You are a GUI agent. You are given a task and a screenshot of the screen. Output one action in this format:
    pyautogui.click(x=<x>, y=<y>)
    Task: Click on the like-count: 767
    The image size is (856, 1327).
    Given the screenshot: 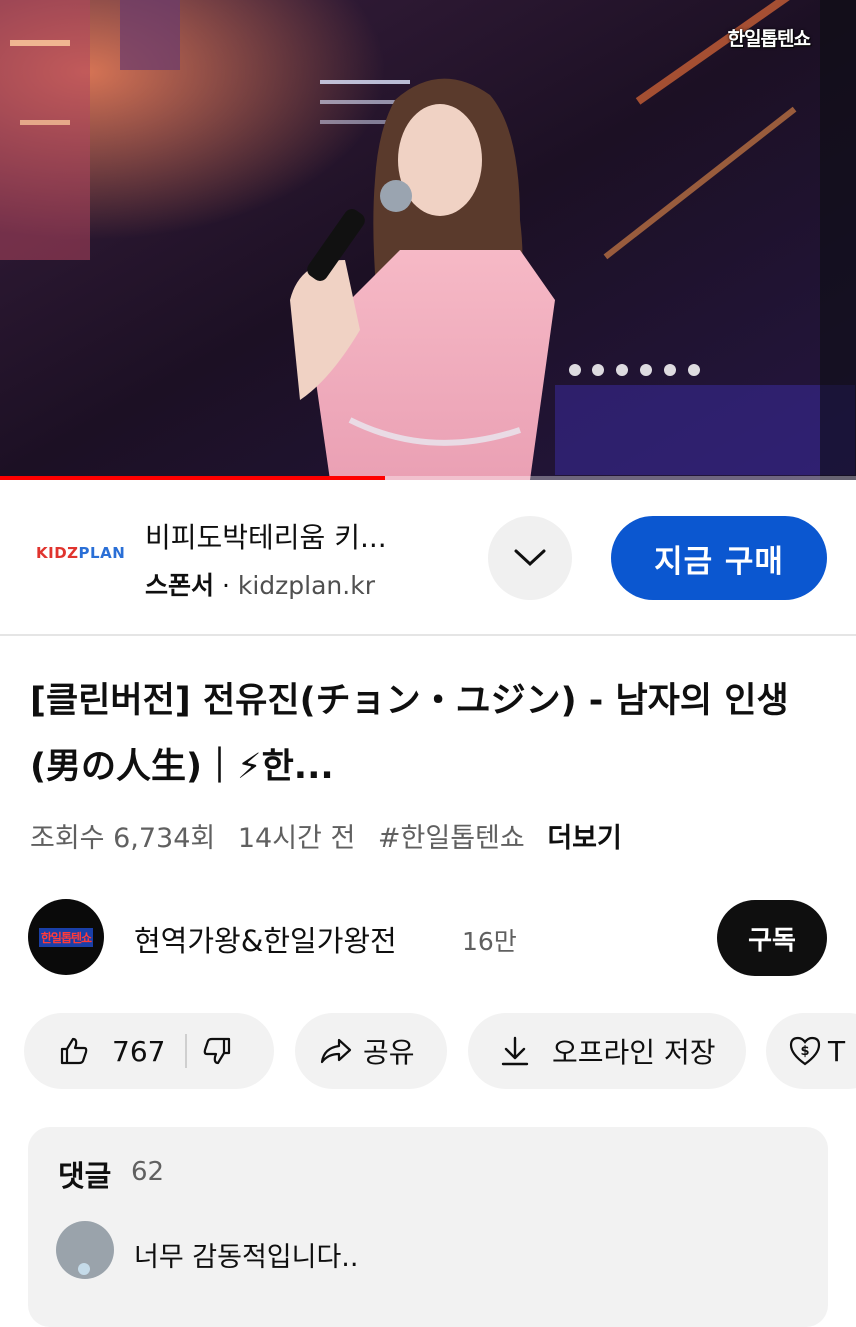 What is the action you would take?
    pyautogui.click(x=139, y=1051)
    